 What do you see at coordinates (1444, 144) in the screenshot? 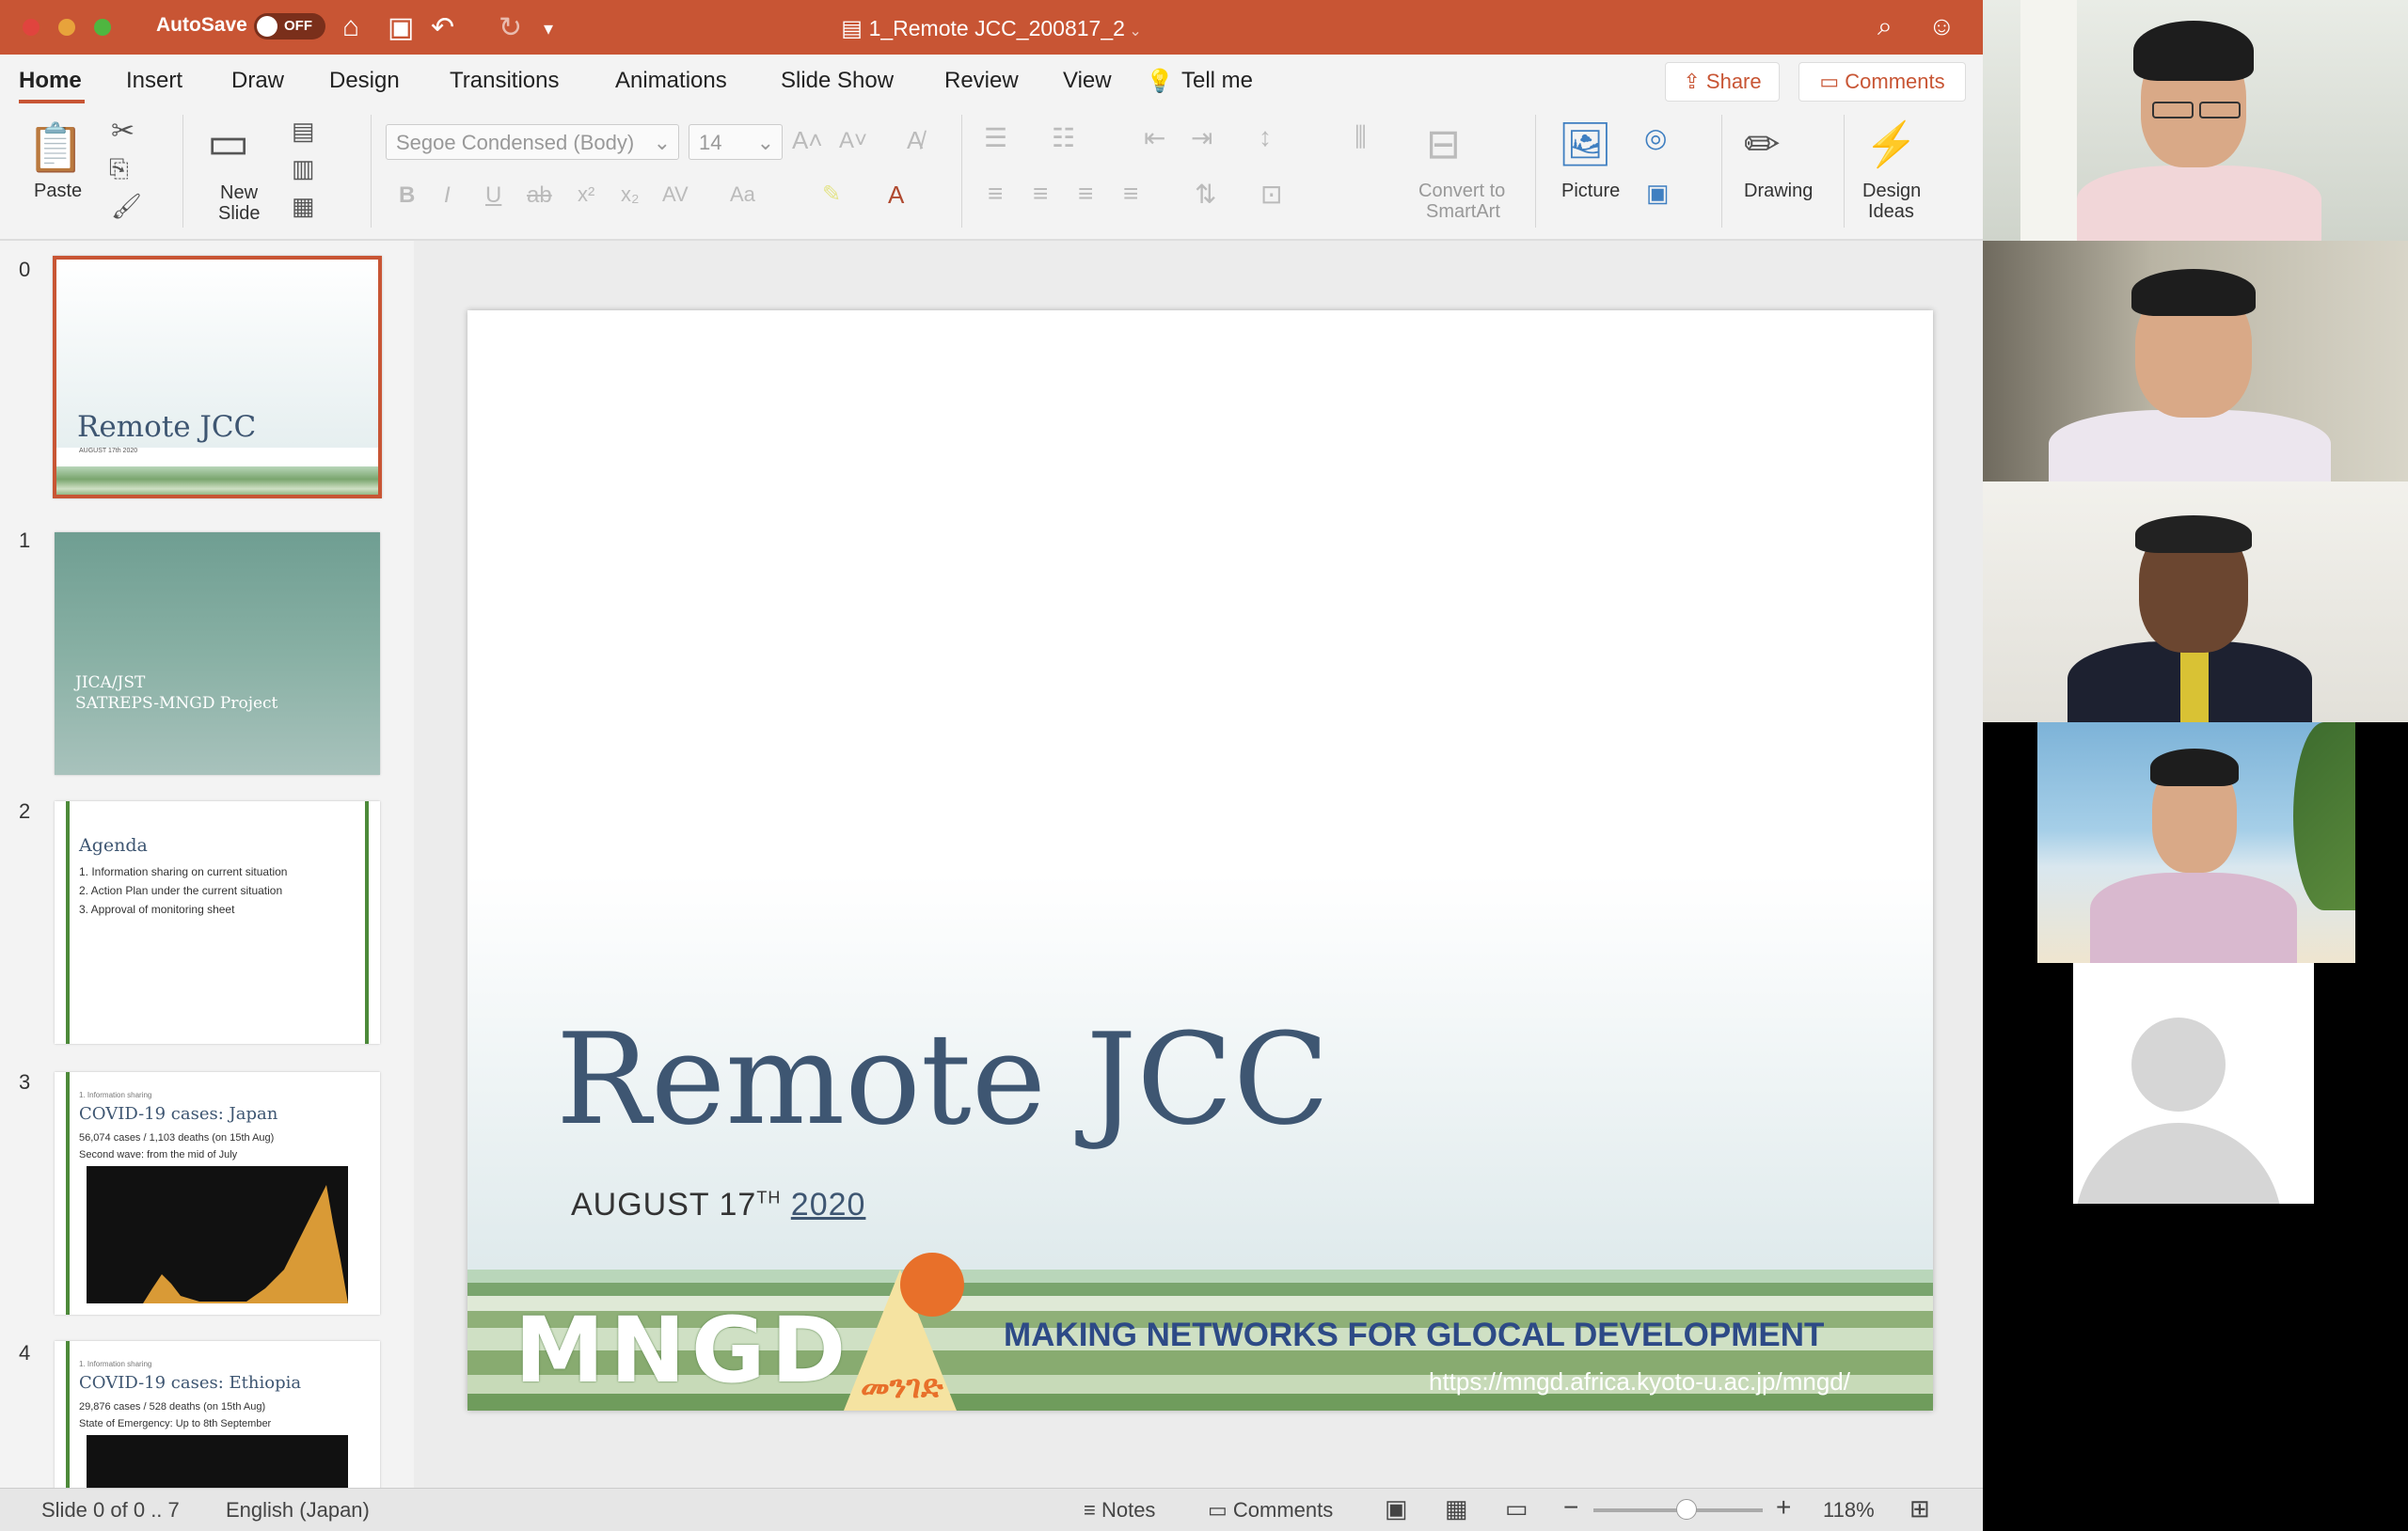
I see `smartart-icon: ⊟` at bounding box center [1444, 144].